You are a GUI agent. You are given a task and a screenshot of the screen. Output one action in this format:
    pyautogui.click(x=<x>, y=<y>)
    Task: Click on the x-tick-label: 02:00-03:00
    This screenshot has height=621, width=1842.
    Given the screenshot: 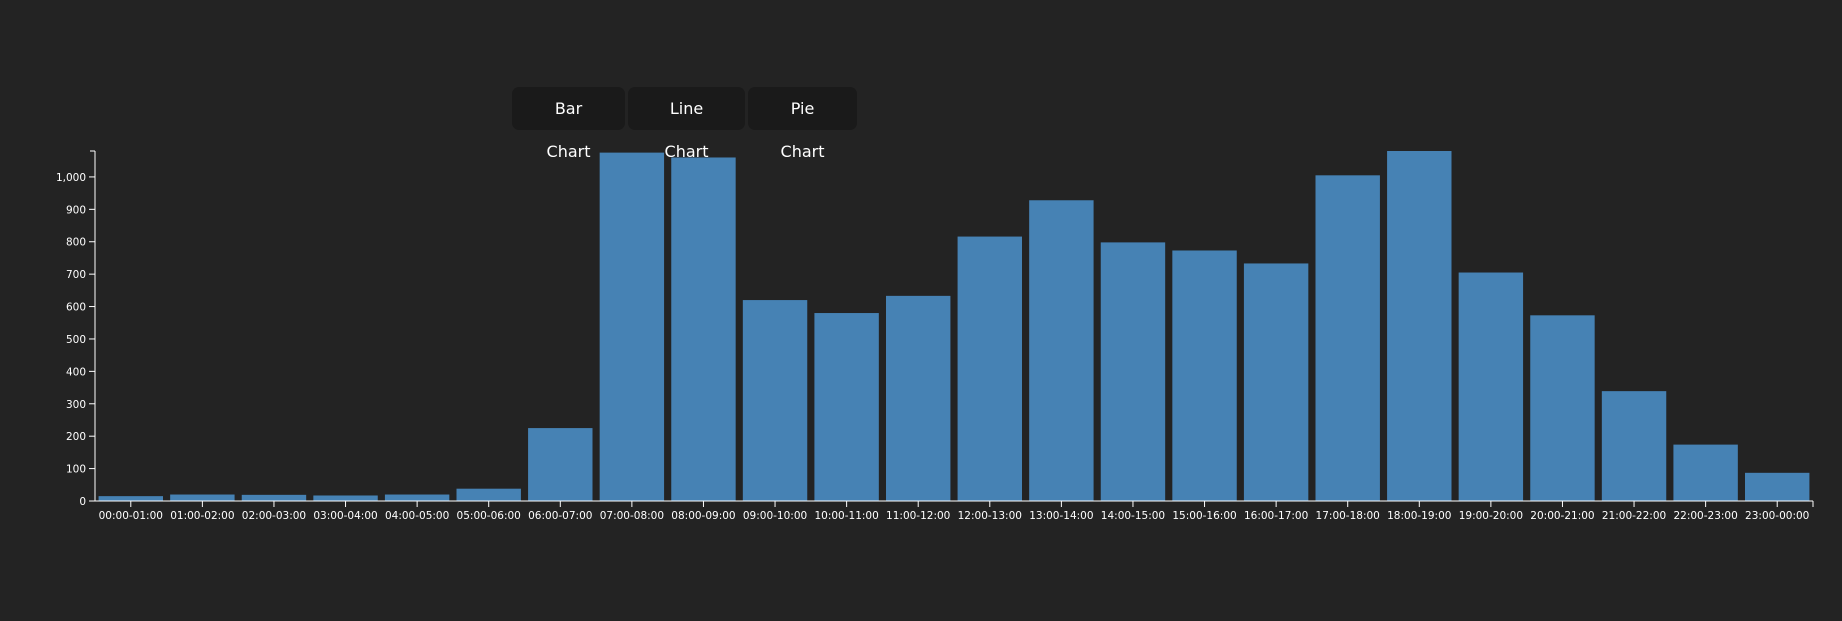 What is the action you would take?
    pyautogui.click(x=274, y=516)
    